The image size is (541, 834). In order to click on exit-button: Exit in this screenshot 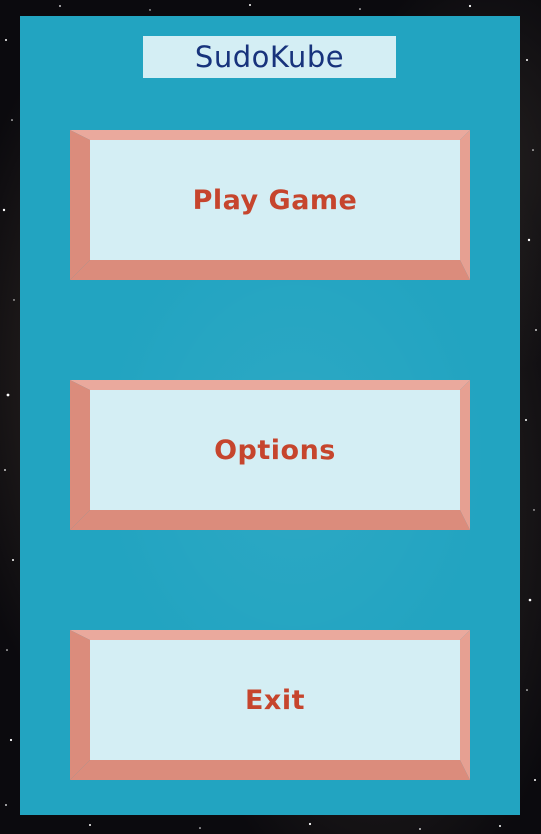, I will do `click(270, 705)`.